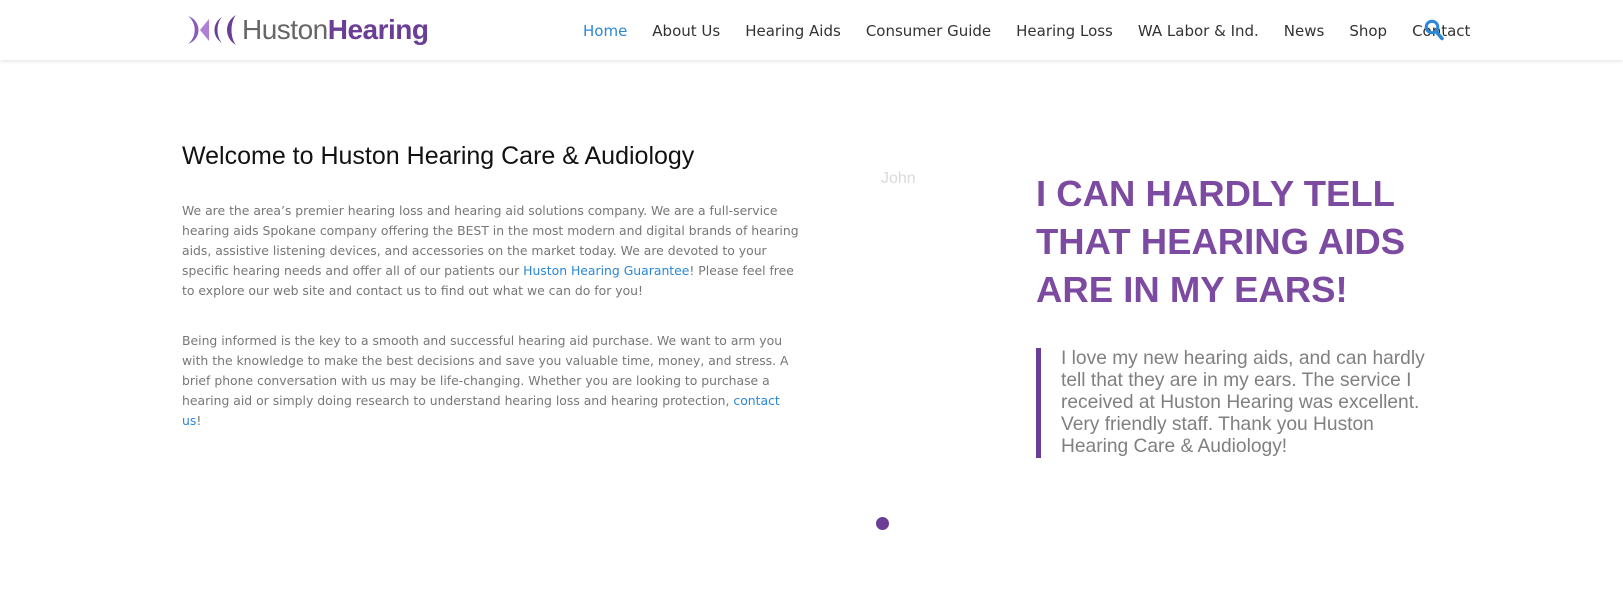 The height and width of the screenshot is (608, 1623). What do you see at coordinates (199, 420) in the screenshot?
I see `info-text-end: !` at bounding box center [199, 420].